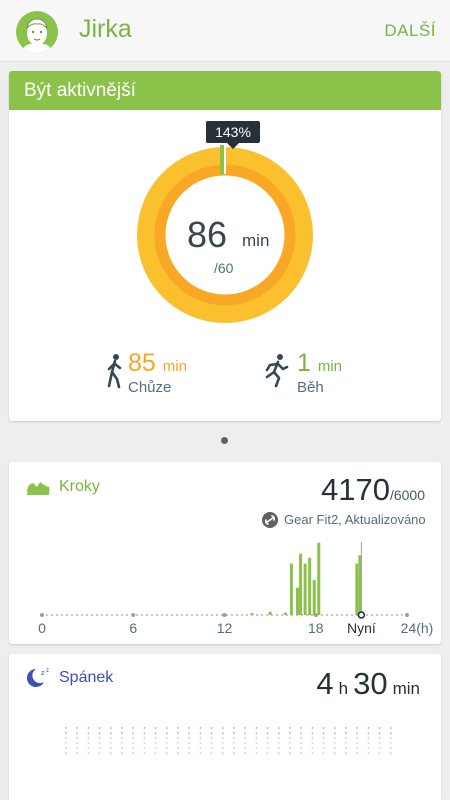  Describe the element at coordinates (225, 90) in the screenshot. I see `activity-card-title: Být aktivnější` at that location.